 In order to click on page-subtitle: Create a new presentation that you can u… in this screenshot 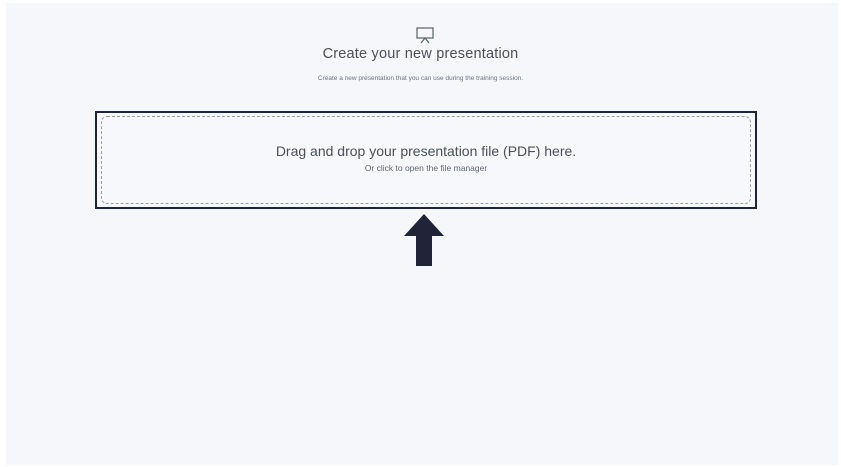, I will do `click(420, 78)`.